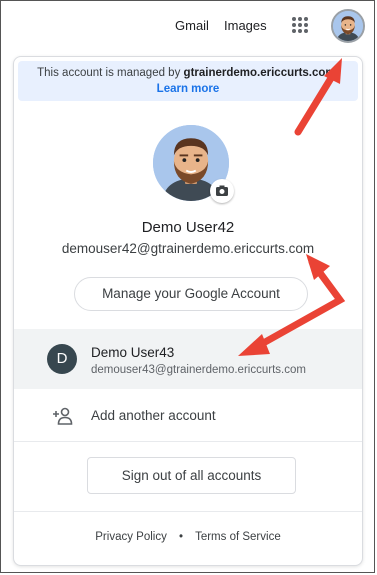  I want to click on avatar-face-icon, so click(348, 26).